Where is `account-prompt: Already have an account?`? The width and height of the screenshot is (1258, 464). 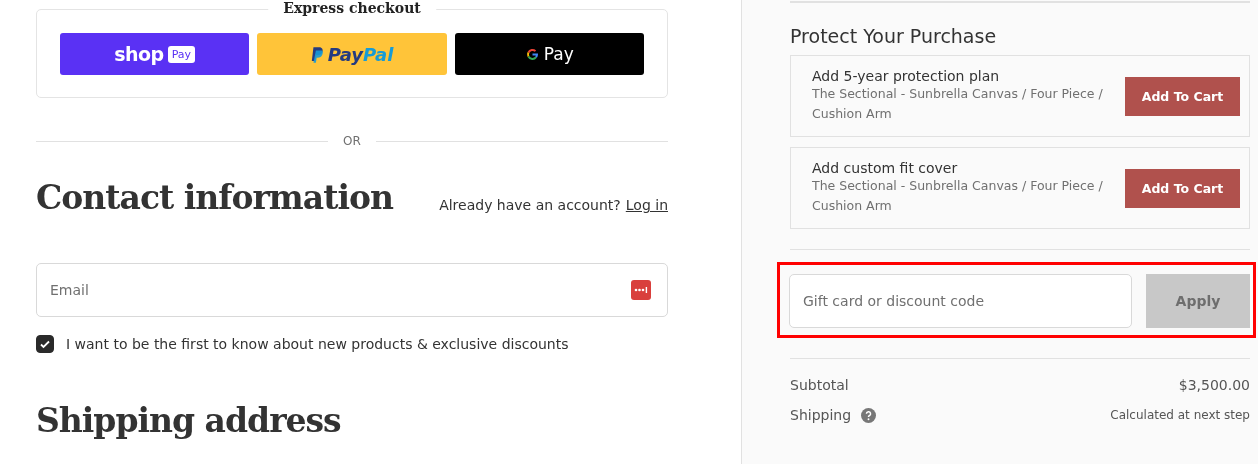 account-prompt: Already have an account? is located at coordinates (530, 205).